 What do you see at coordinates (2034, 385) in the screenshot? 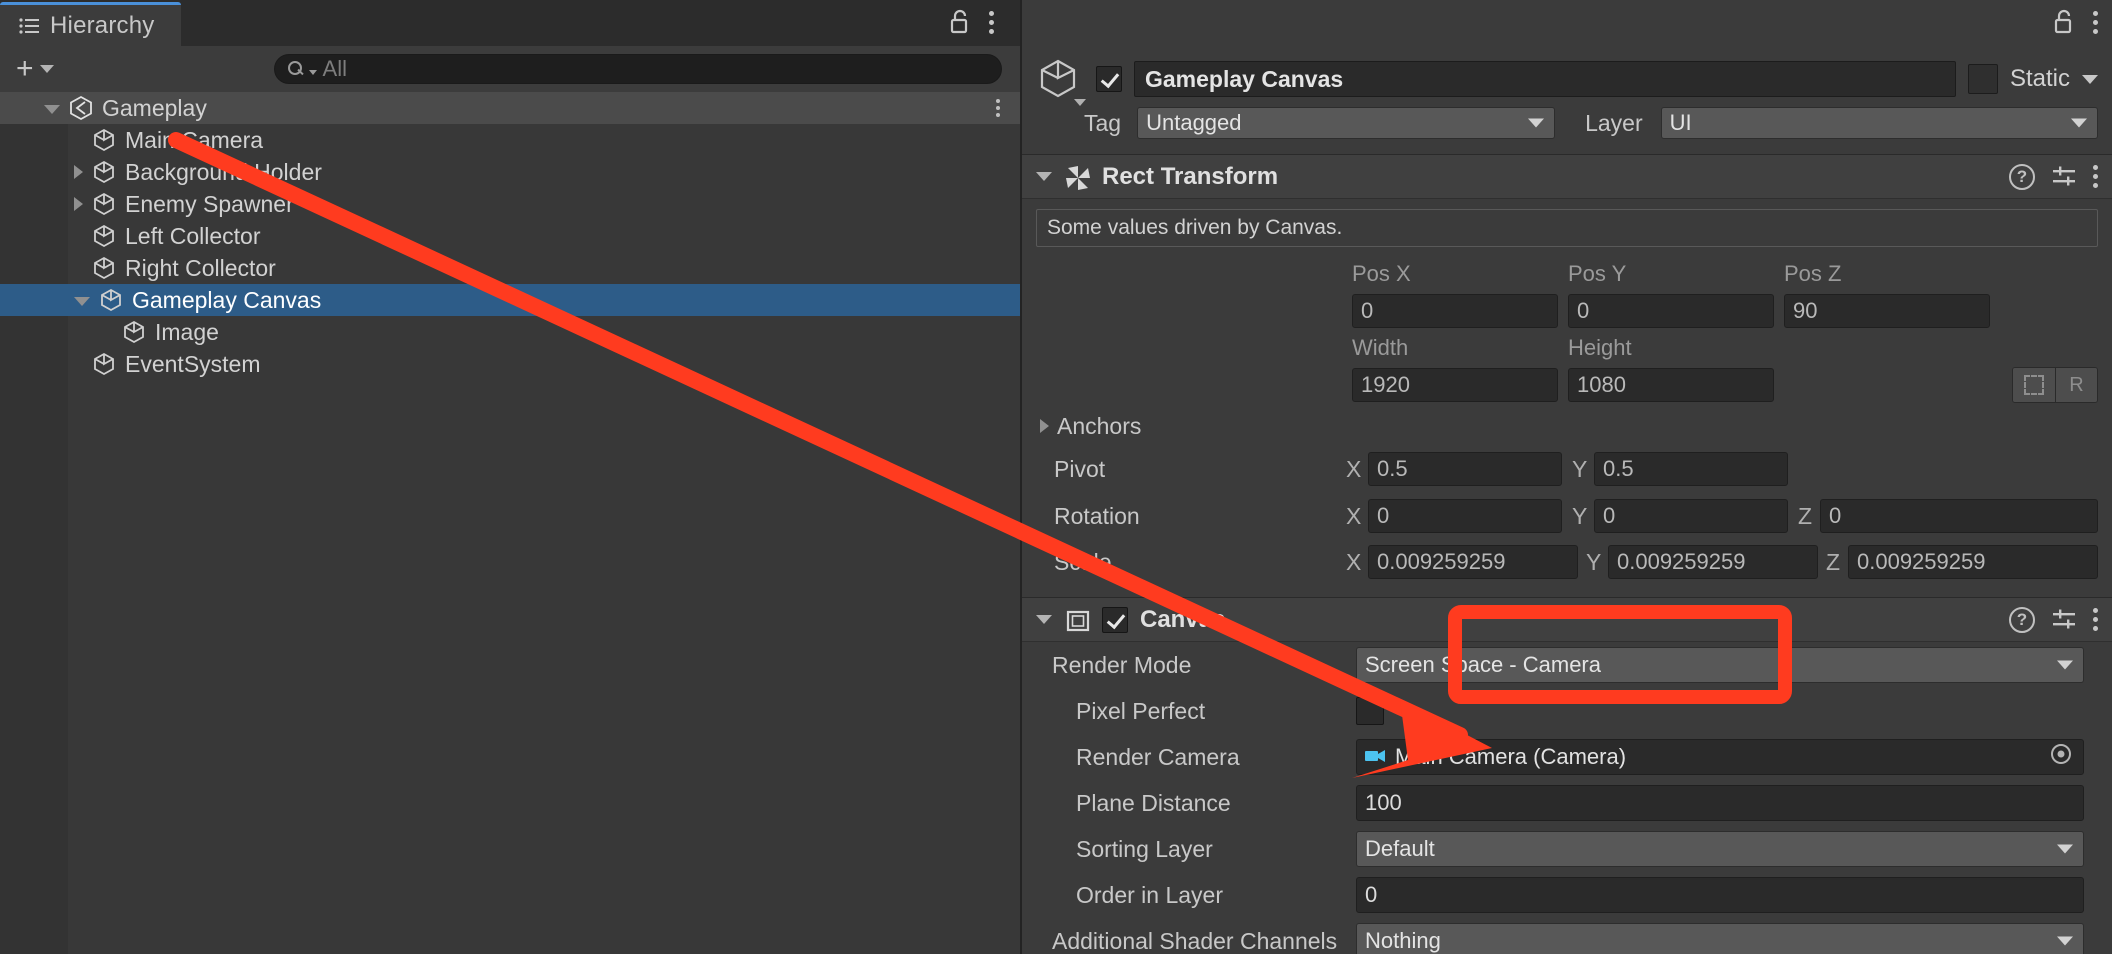
I see `anchor-preset-icon` at bounding box center [2034, 385].